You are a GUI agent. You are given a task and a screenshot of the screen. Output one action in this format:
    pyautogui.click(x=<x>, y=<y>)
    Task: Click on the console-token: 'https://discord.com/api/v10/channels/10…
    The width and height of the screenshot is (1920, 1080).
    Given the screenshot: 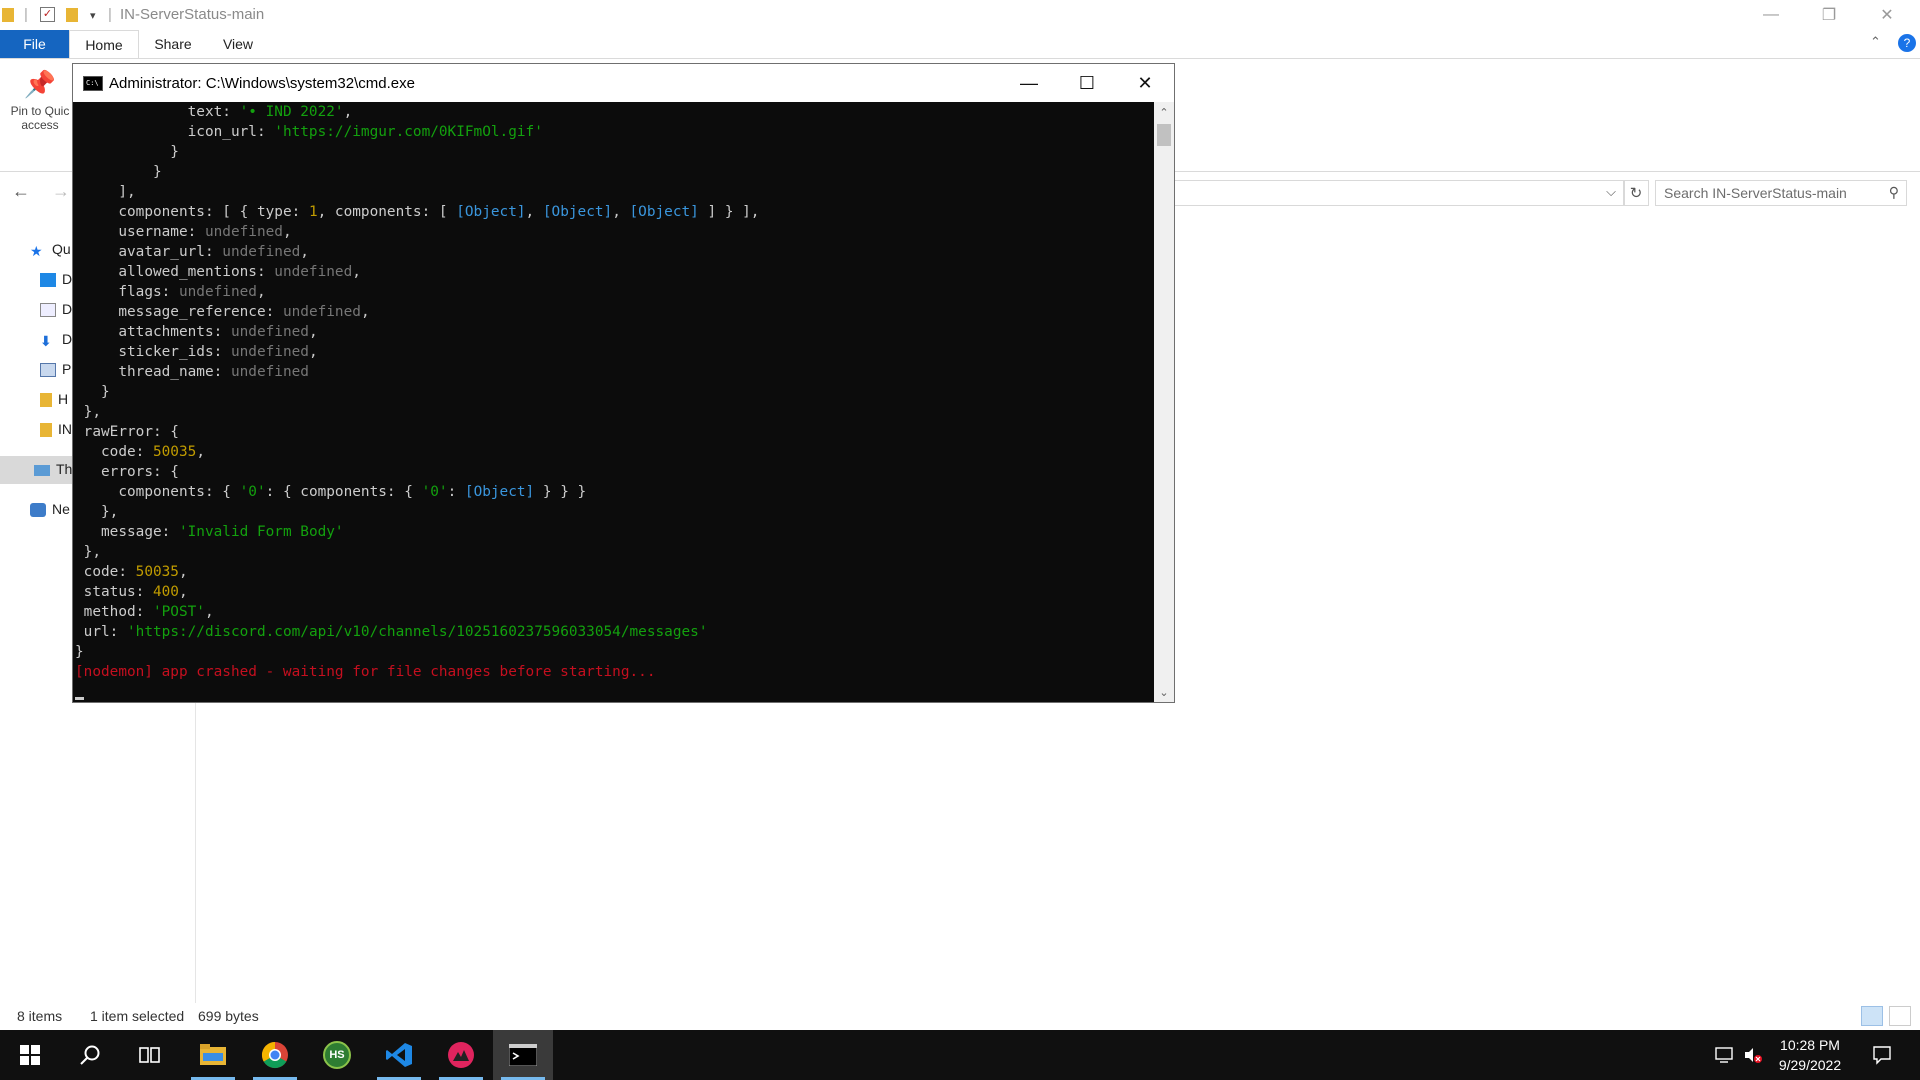 What is the action you would take?
    pyautogui.click(x=417, y=632)
    